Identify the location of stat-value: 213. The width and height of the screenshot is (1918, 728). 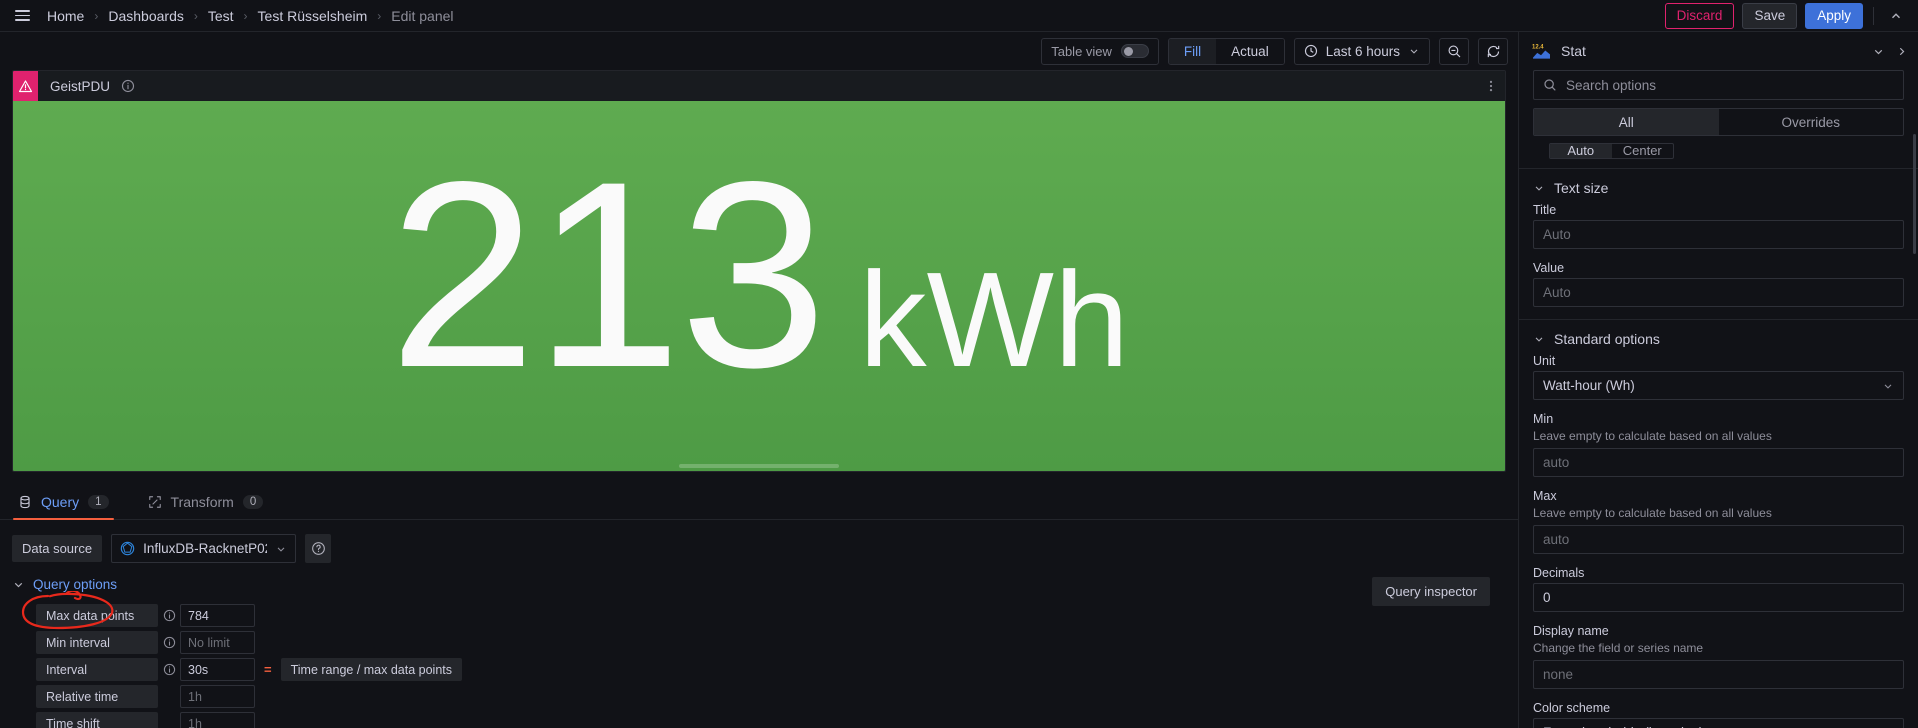
(607, 275).